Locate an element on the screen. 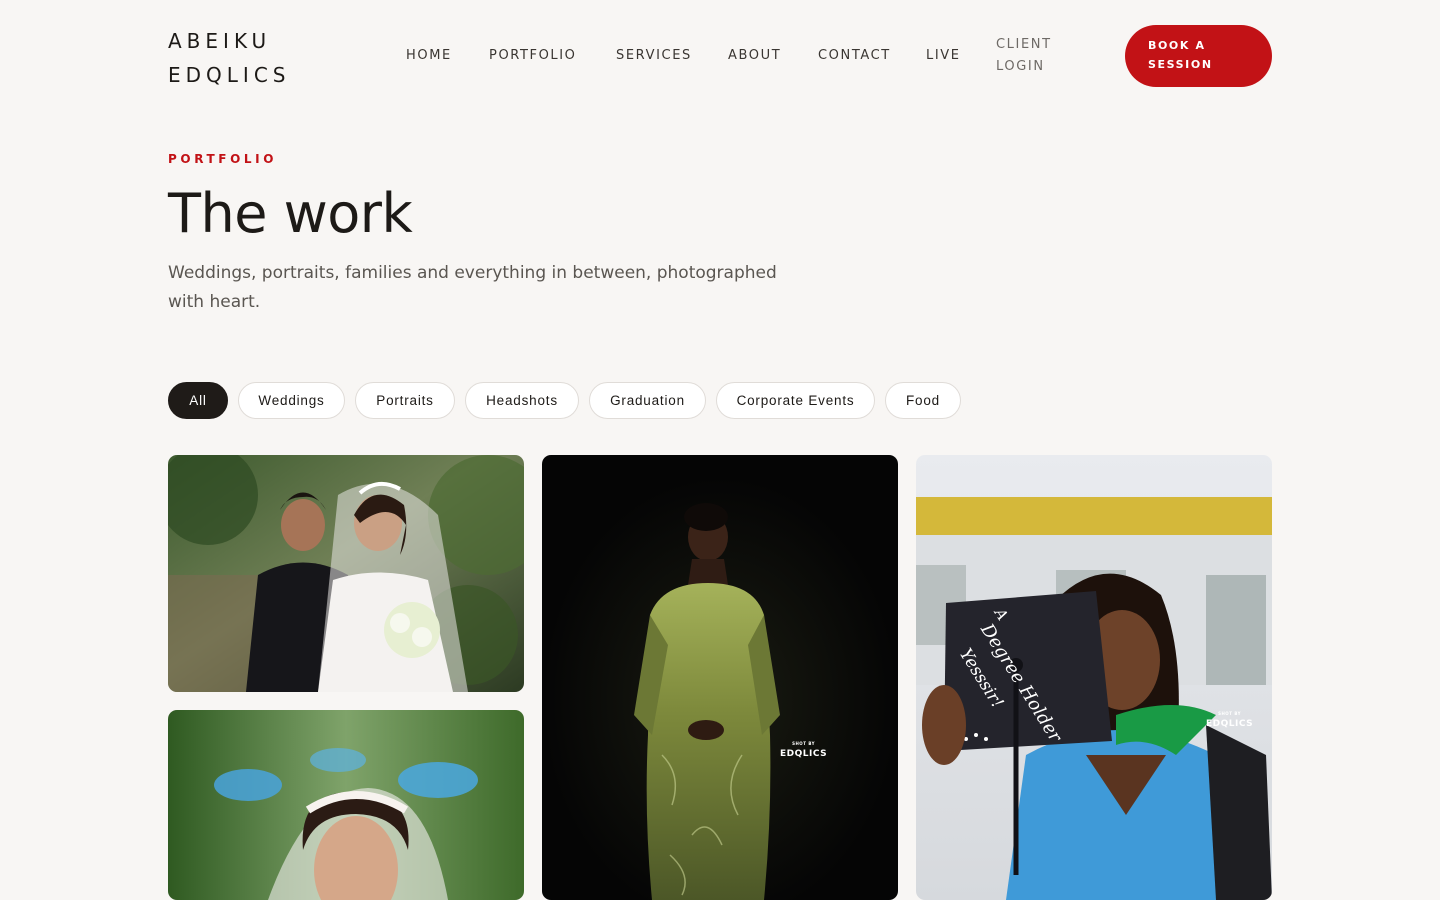 The height and width of the screenshot is (900, 1440). filter-corporate-events: Corporate Events is located at coordinates (795, 400).